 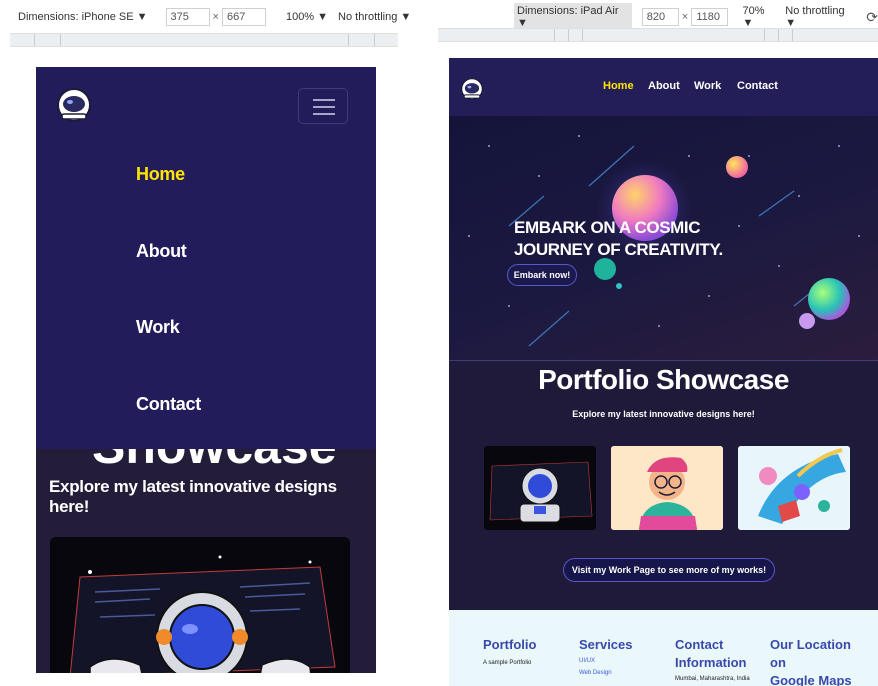 I want to click on device-select-ipad: Dimensions: iPad Air ▼, so click(x=573, y=17).